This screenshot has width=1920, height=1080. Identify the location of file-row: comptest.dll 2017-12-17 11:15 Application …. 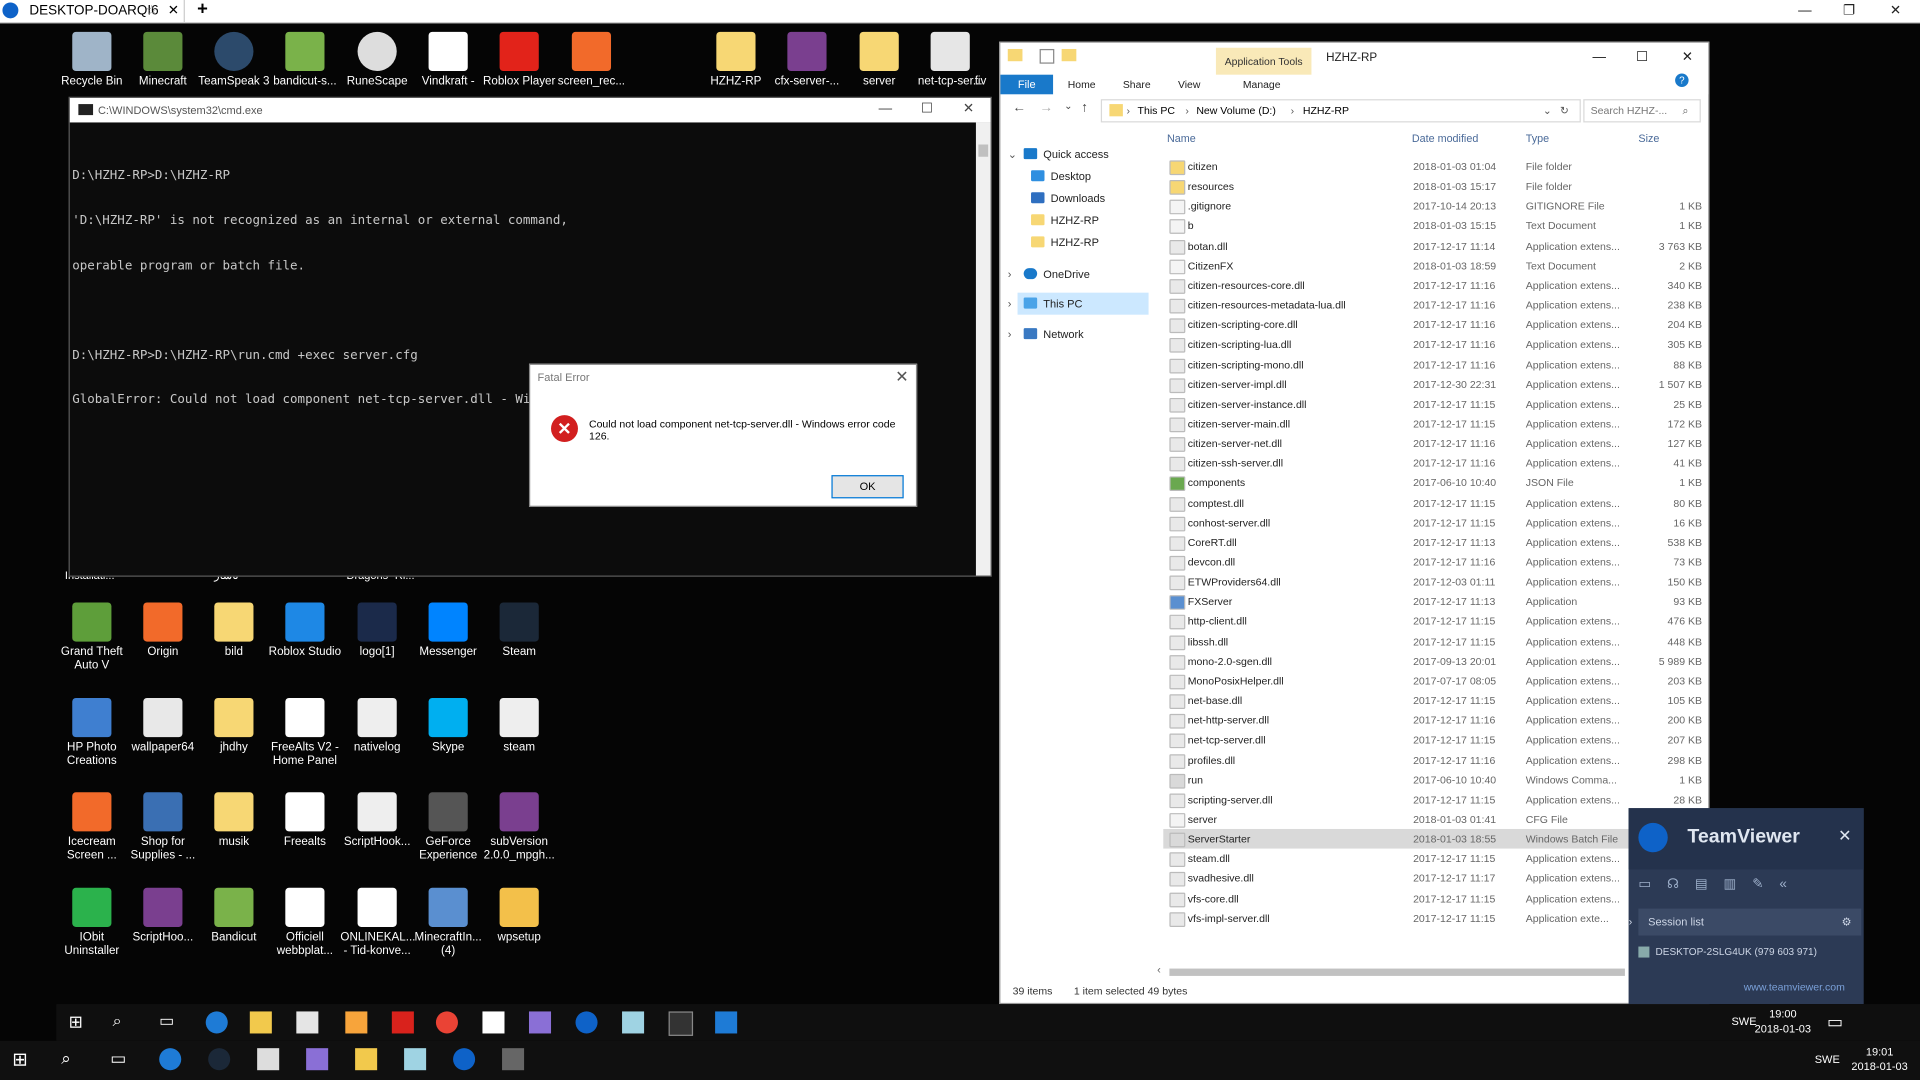
(1435, 503).